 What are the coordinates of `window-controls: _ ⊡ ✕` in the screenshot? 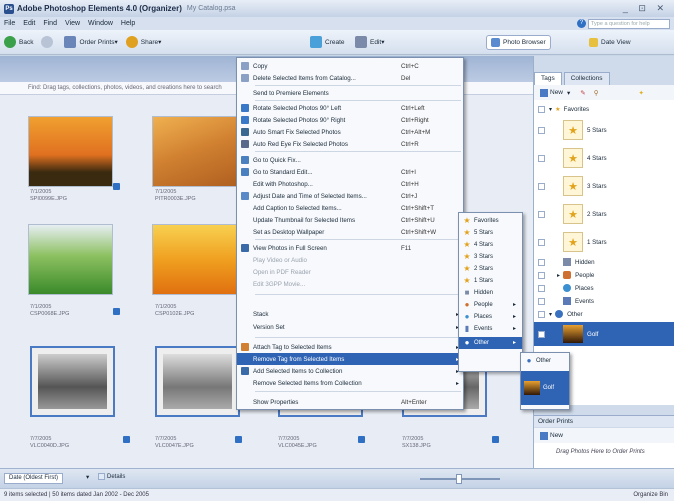 It's located at (645, 8).